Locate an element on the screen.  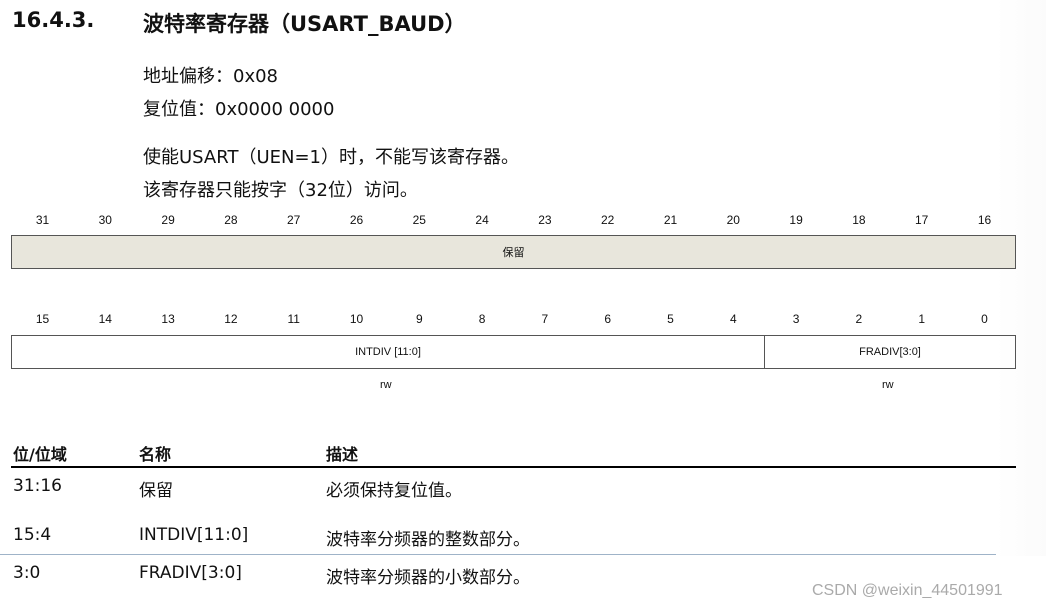
section-number: 16.4.3. is located at coordinates (53, 20).